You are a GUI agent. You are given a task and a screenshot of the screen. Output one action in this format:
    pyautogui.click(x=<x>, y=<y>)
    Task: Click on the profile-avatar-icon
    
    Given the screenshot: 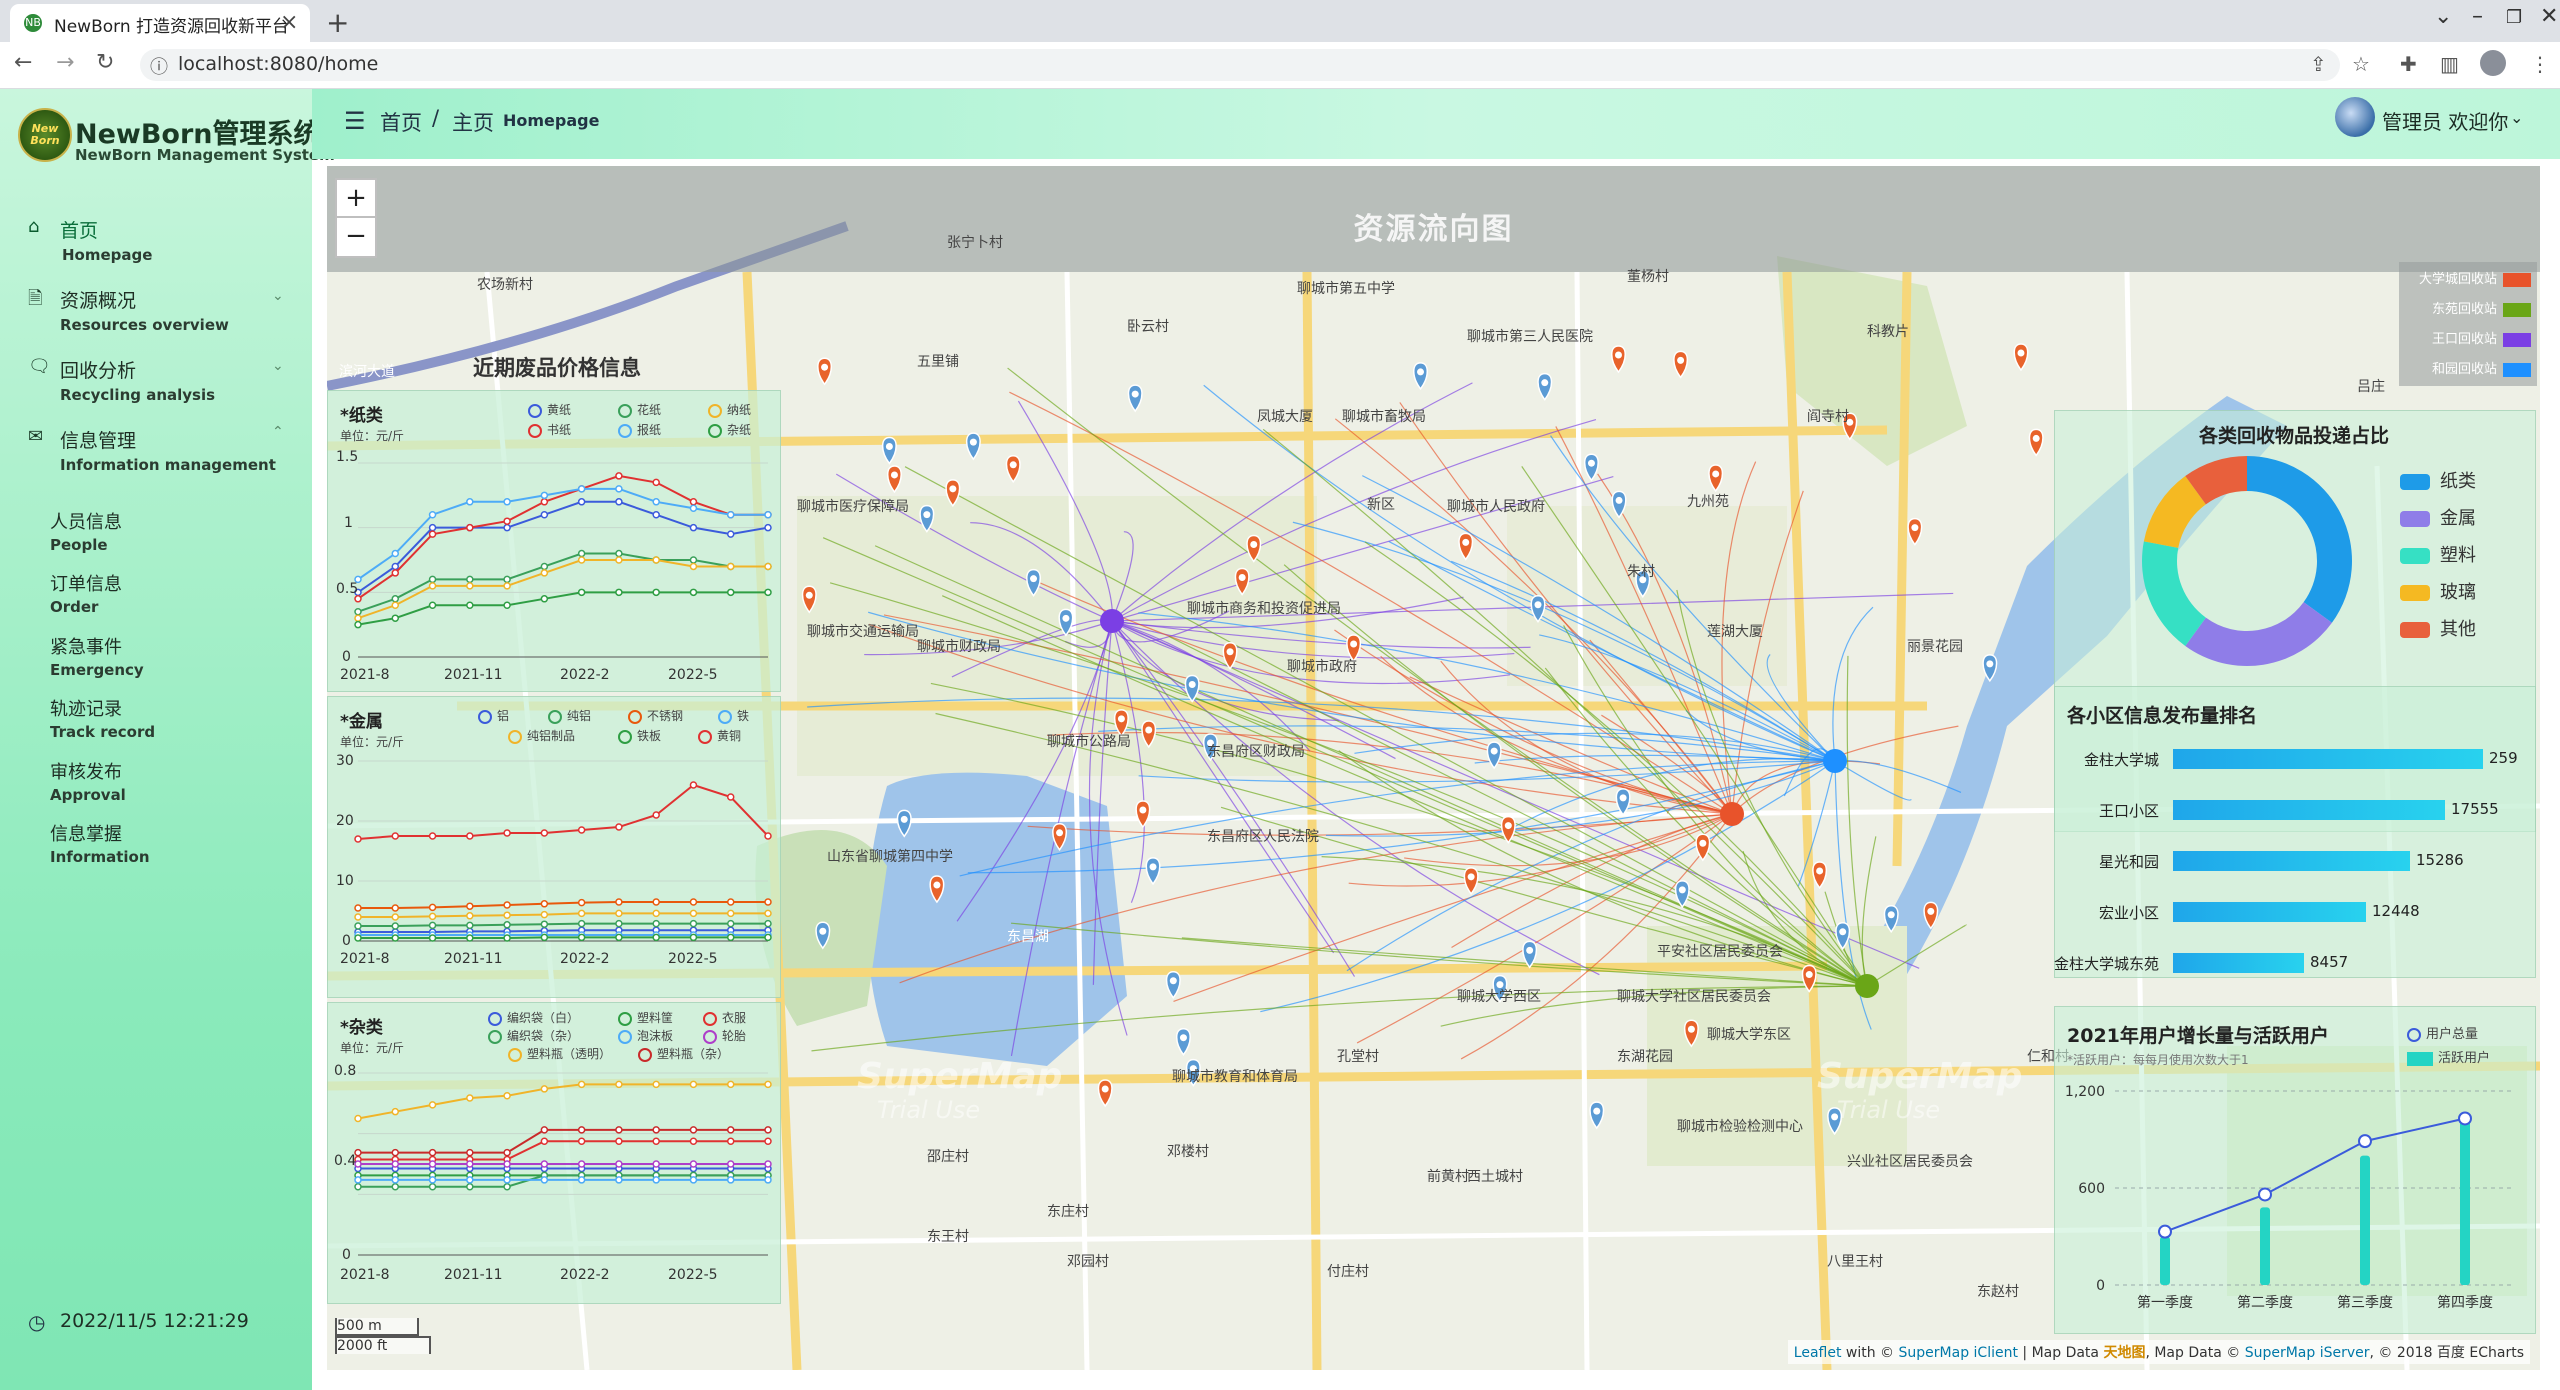 What is the action you would take?
    pyautogui.click(x=2493, y=63)
    